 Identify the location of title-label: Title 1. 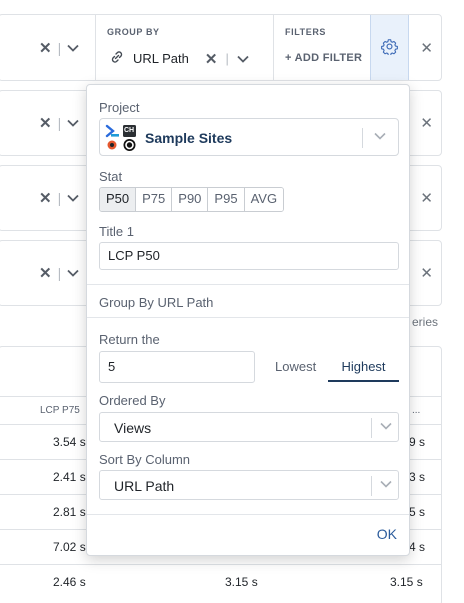
(116, 231).